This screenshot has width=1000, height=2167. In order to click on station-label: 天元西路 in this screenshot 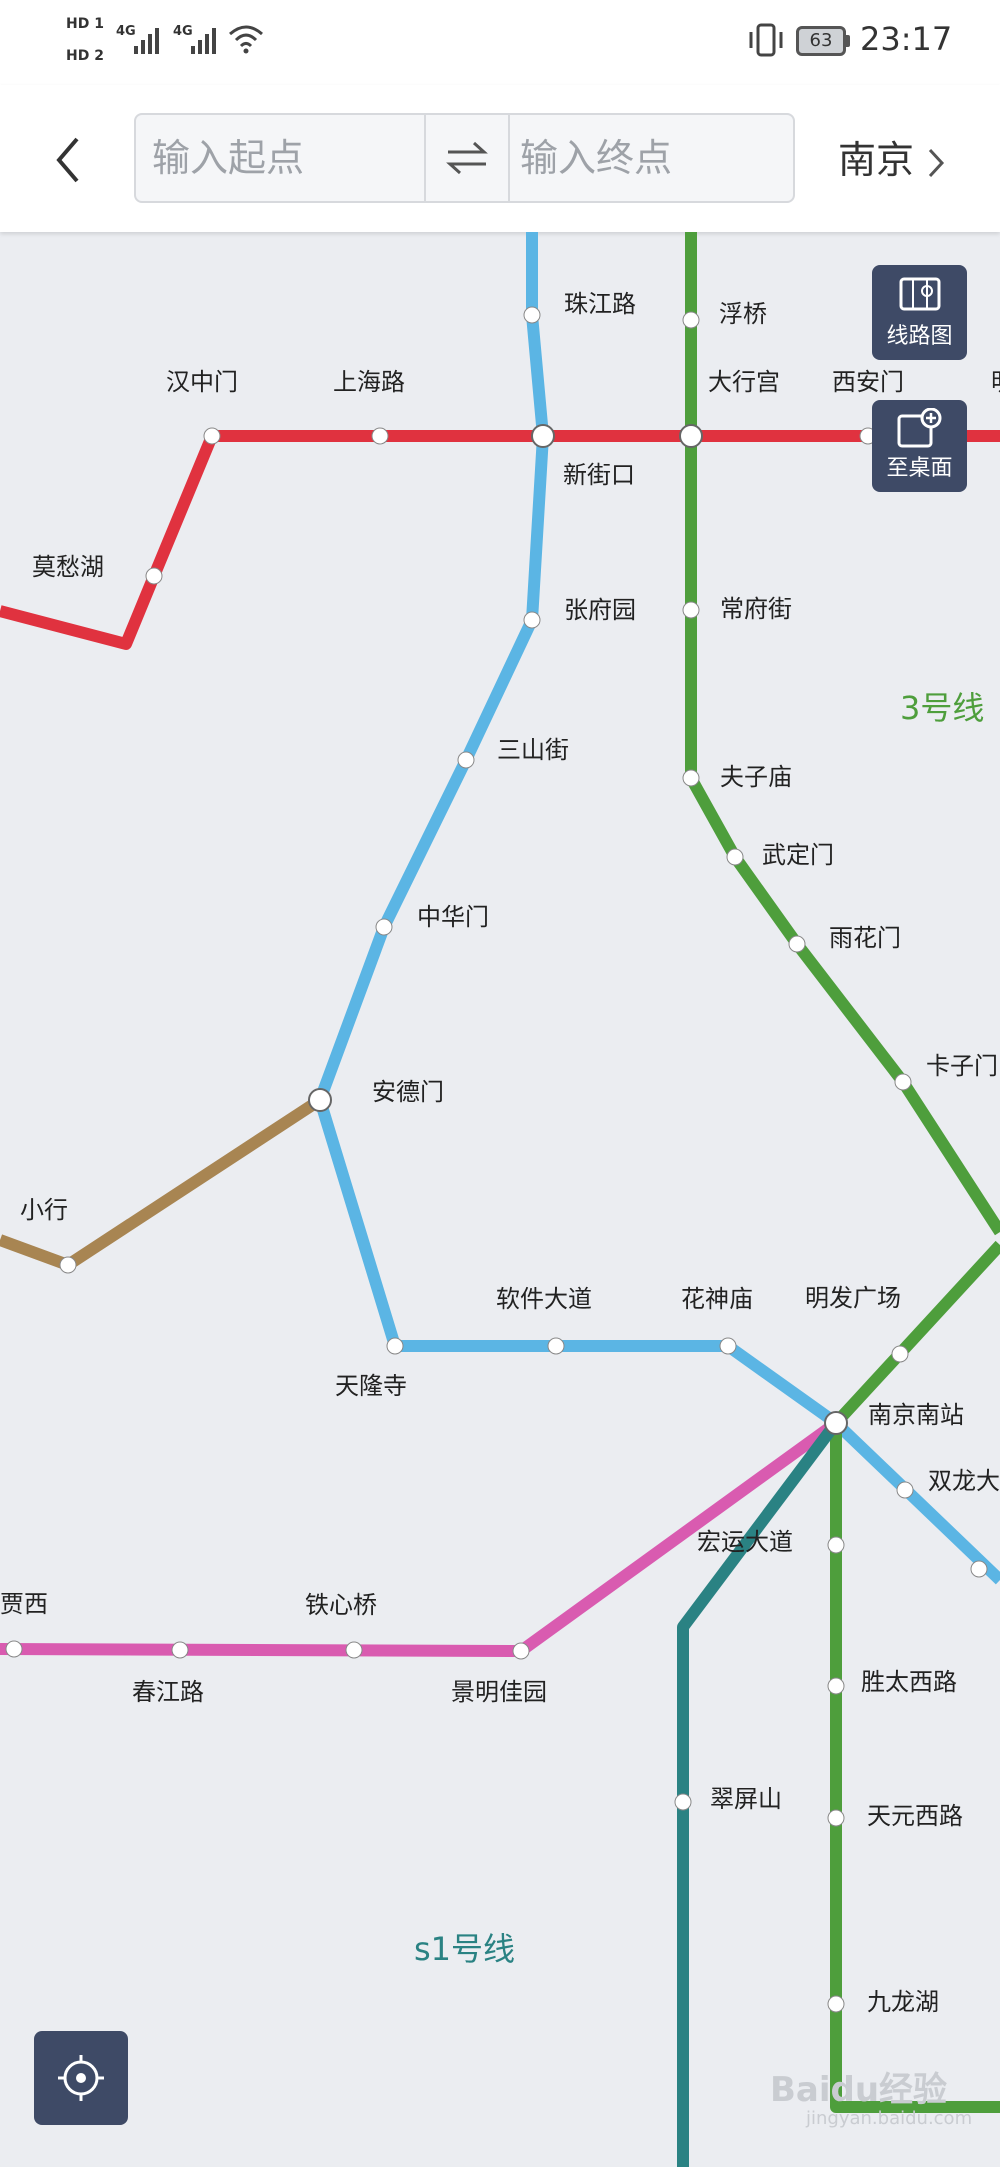, I will do `click(915, 1816)`.